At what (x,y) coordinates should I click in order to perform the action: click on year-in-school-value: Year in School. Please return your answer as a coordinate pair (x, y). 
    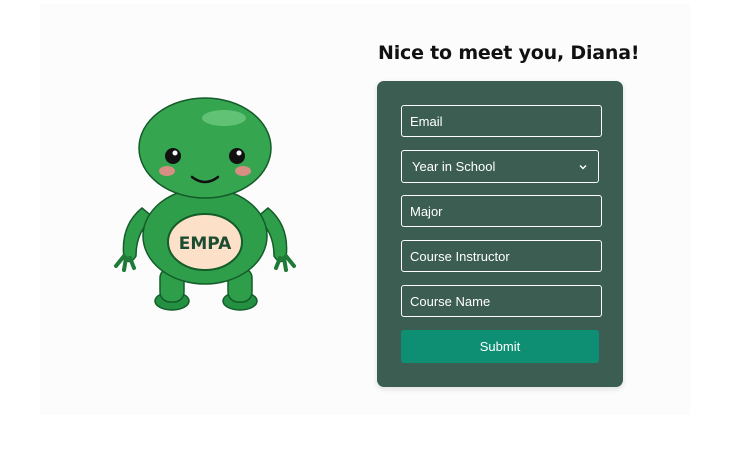
    Looking at the image, I should click on (454, 166).